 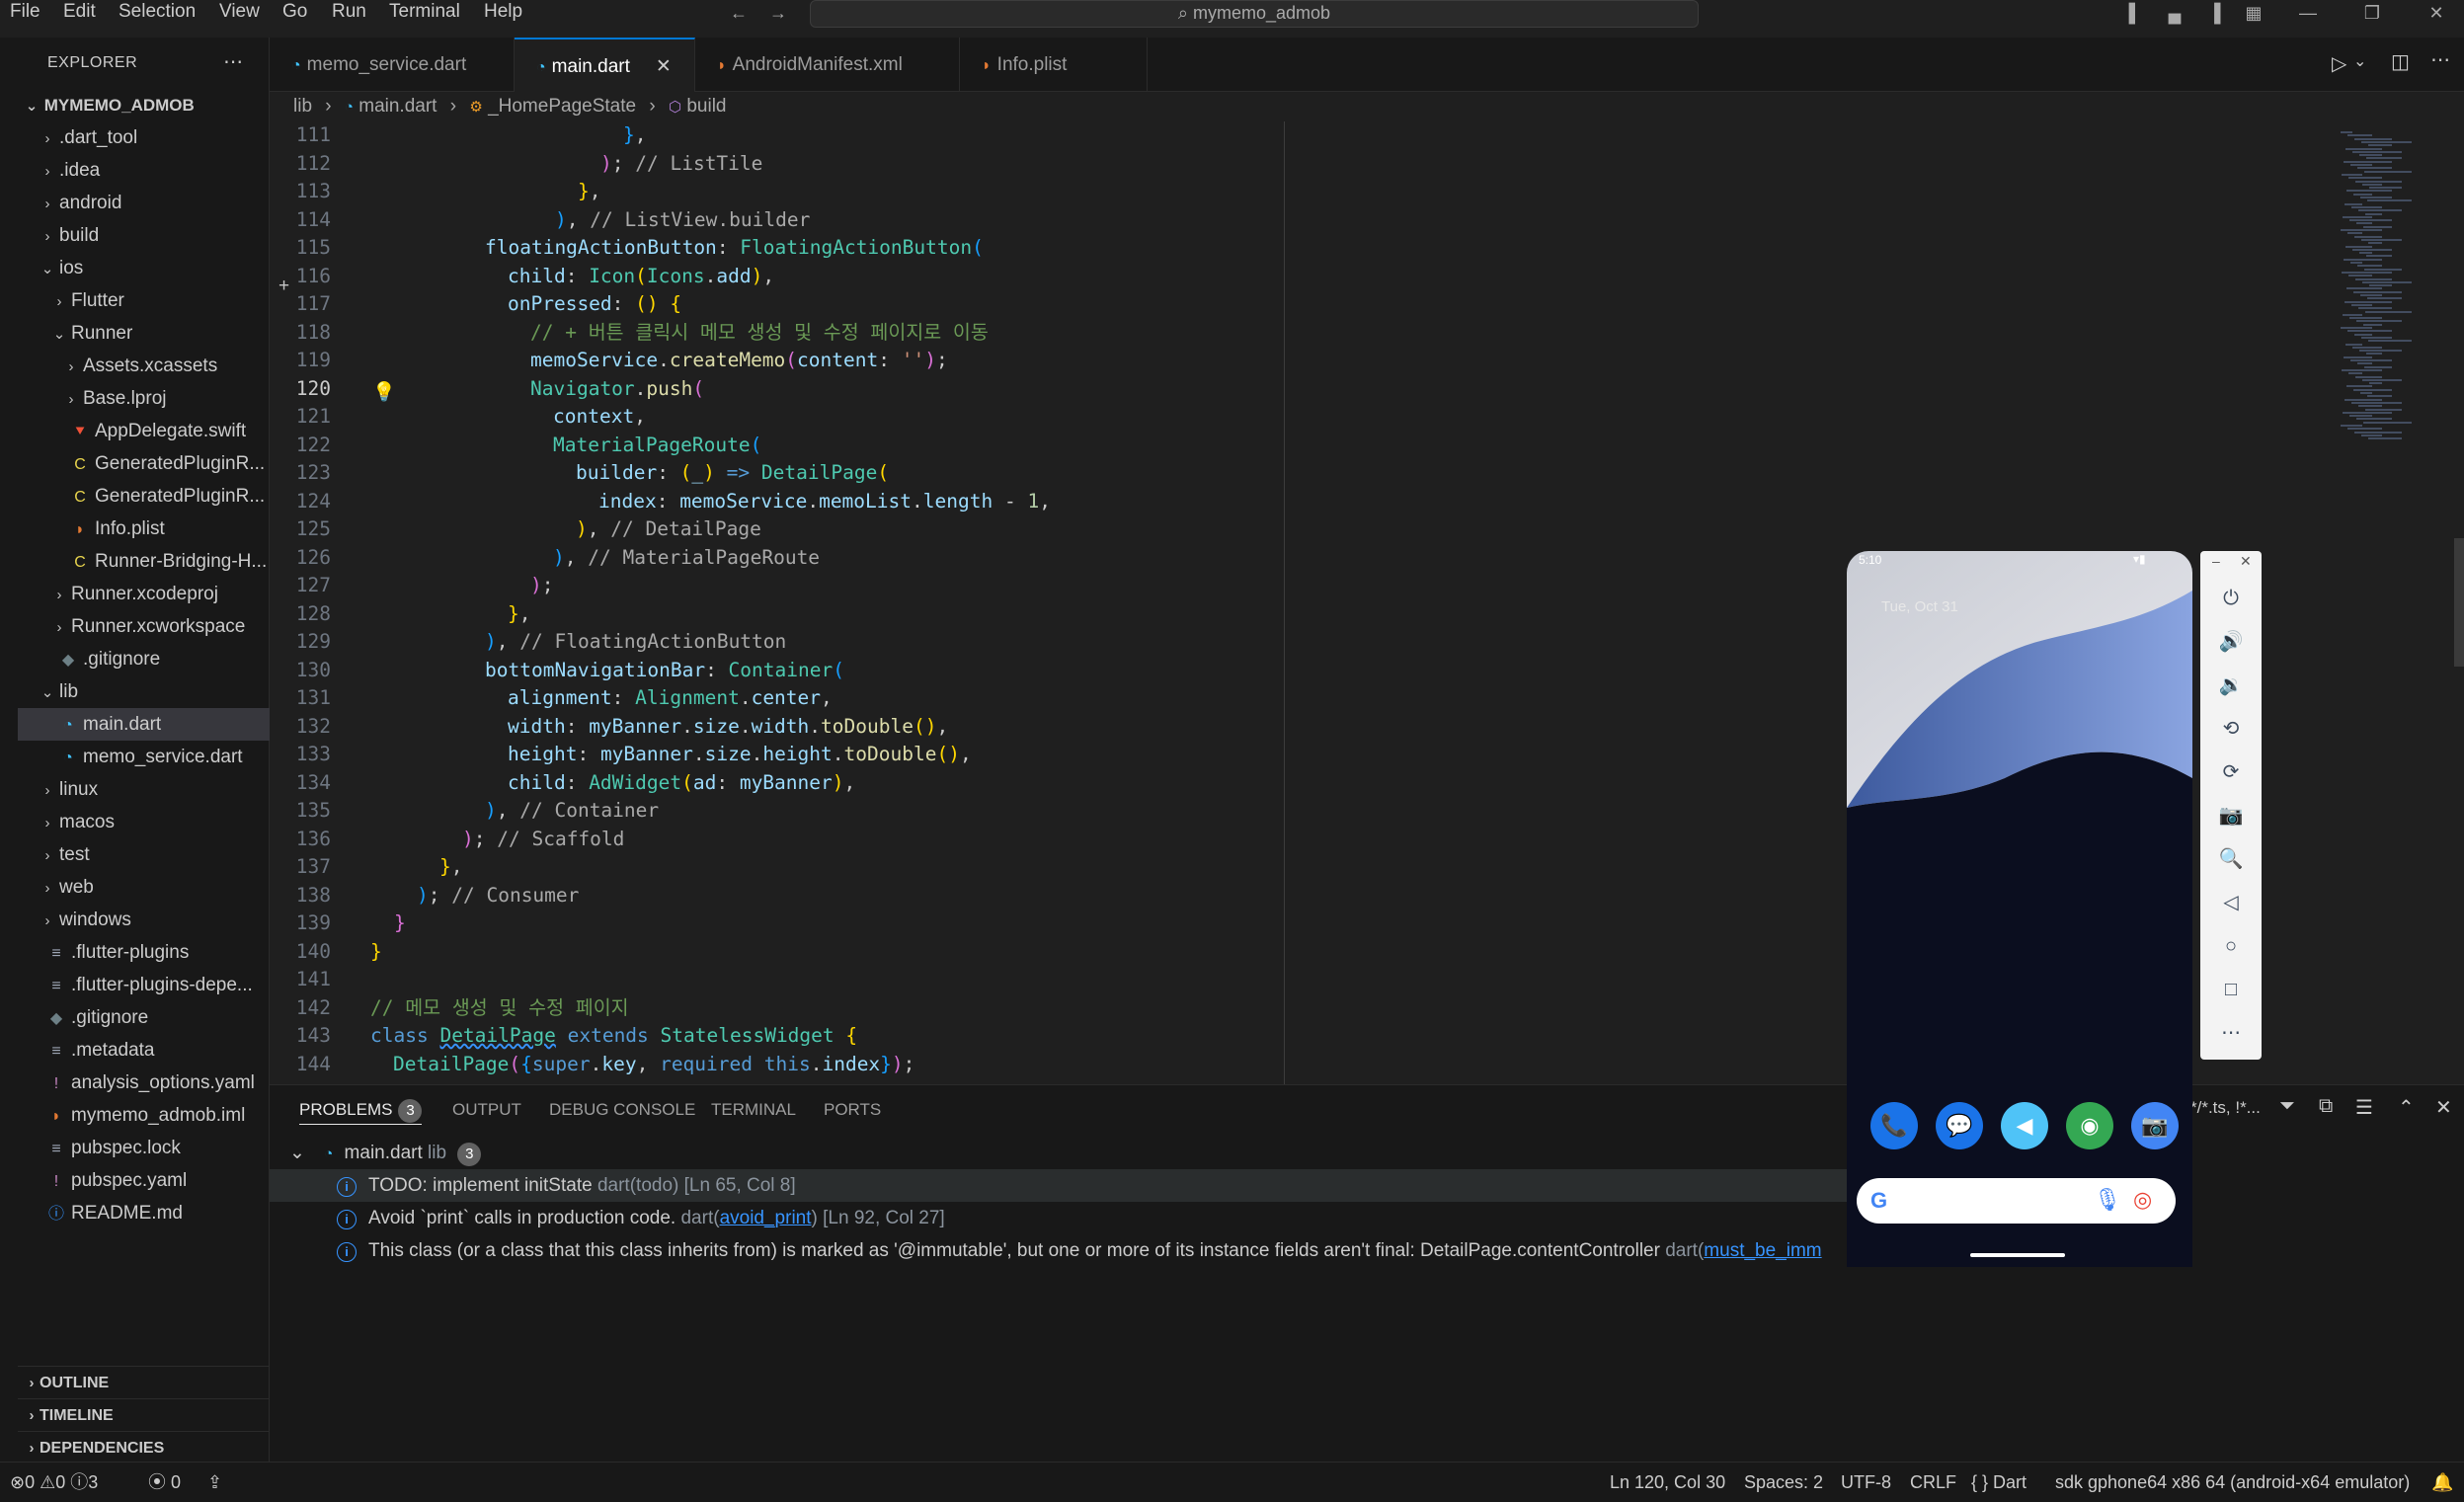 What do you see at coordinates (766, 1218) in the screenshot?
I see `problem-source-link: avoid_print` at bounding box center [766, 1218].